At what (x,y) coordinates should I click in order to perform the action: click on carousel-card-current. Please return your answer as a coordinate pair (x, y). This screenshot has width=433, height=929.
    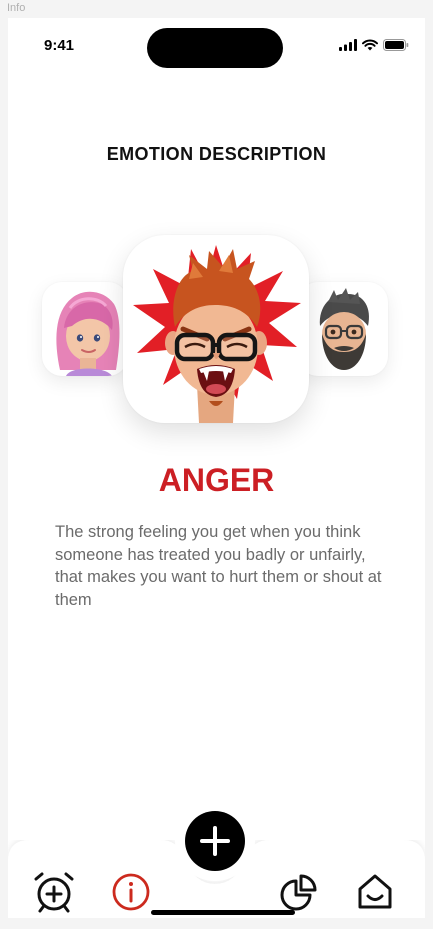
    Looking at the image, I should click on (216, 329).